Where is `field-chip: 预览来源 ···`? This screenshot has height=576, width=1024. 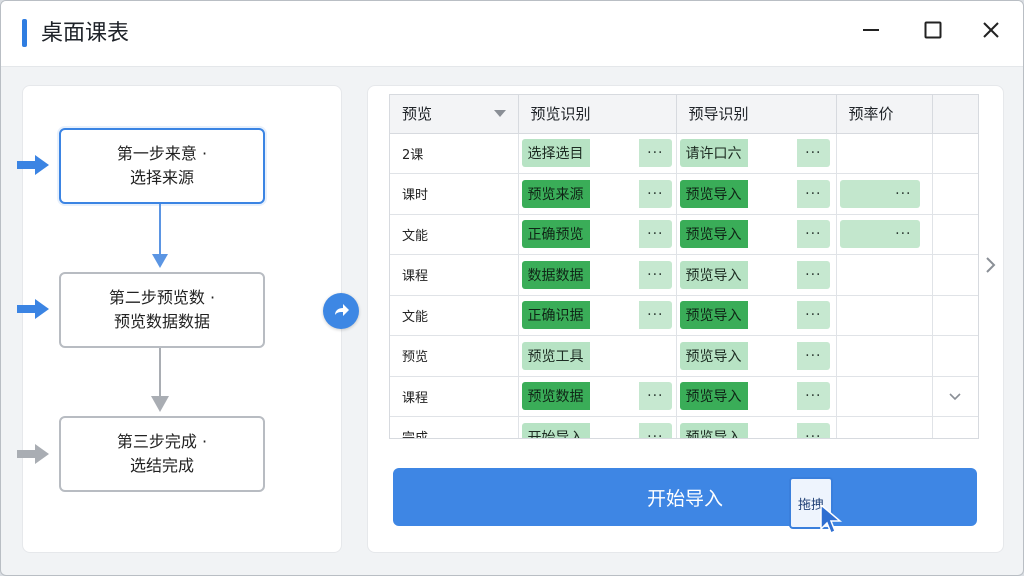 field-chip: 预览来源 ··· is located at coordinates (596, 193).